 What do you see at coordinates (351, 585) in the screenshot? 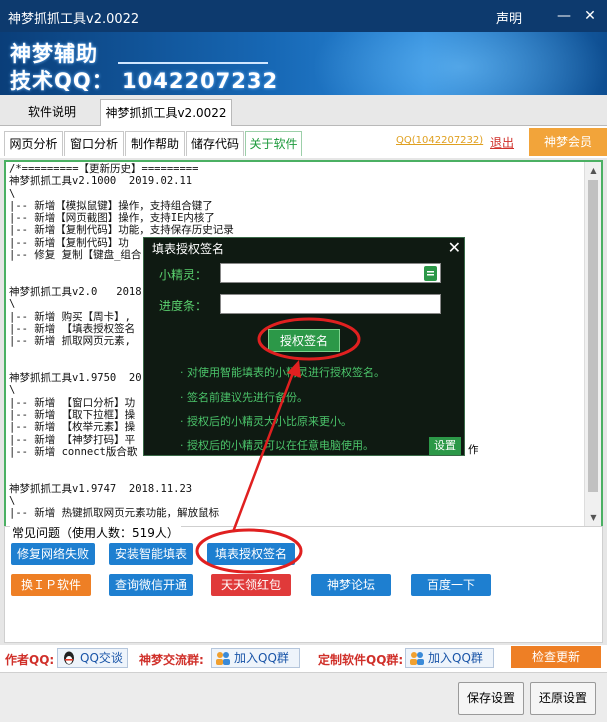
I see `forum-button: 神梦论坛` at bounding box center [351, 585].